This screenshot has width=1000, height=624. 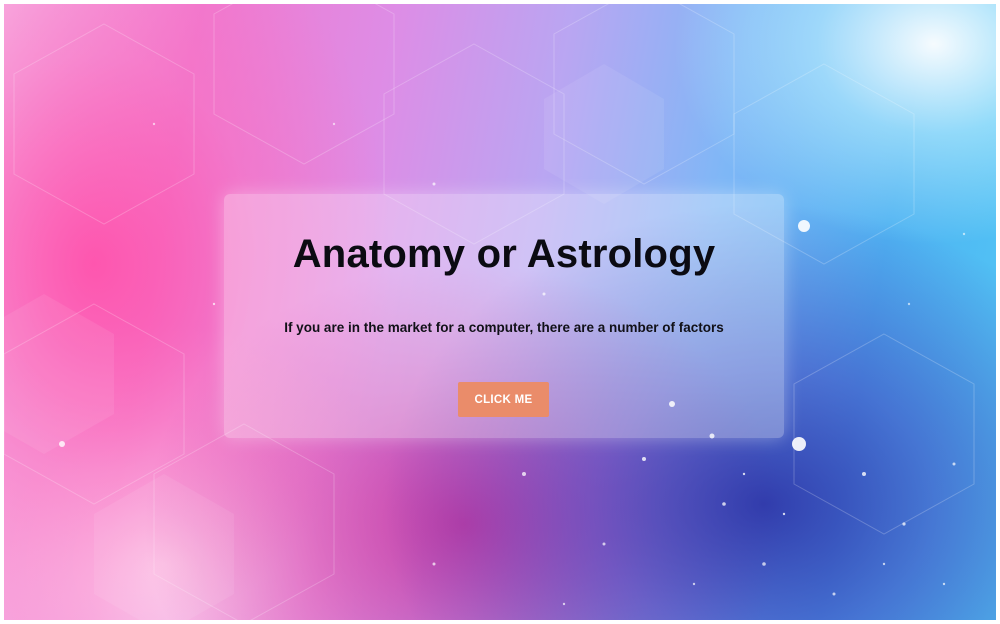 I want to click on hero-title: Anatomy or Astrology, so click(x=504, y=254).